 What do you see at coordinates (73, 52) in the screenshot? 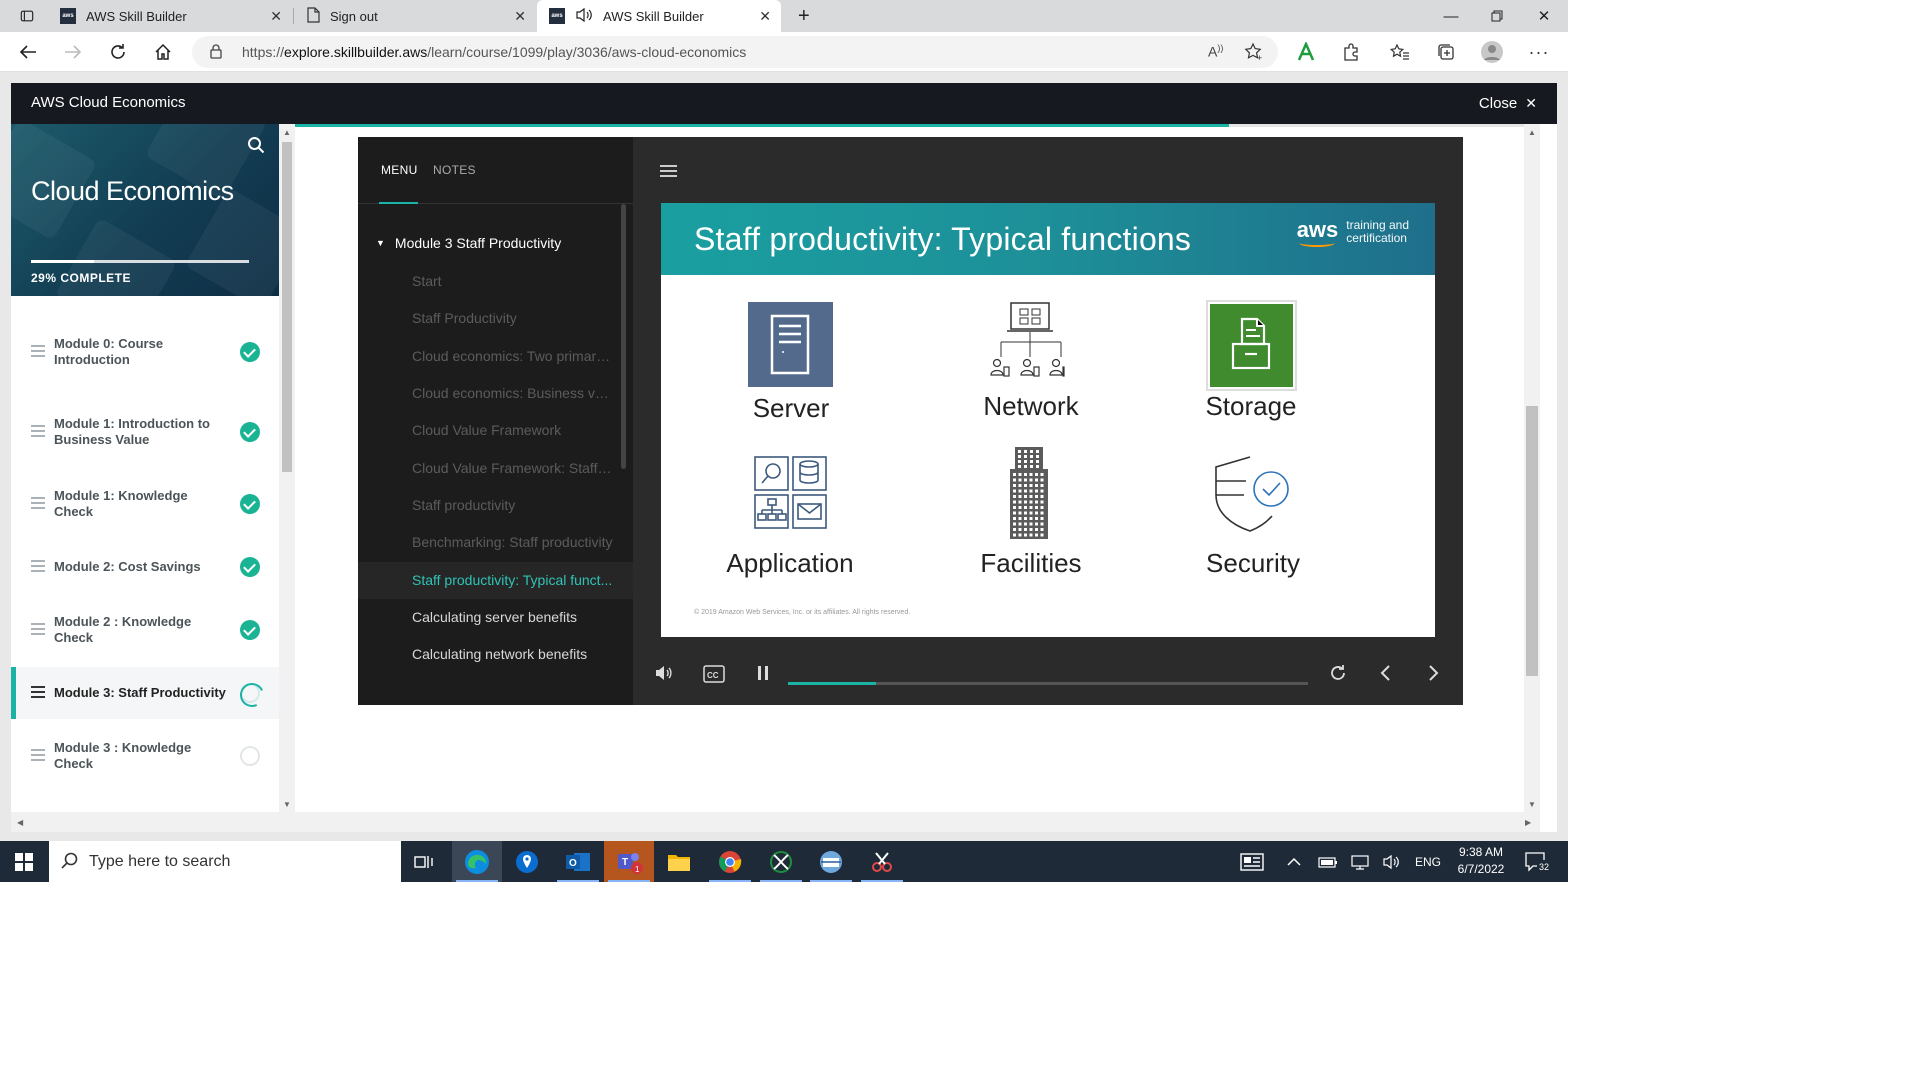
I see `forward-icon` at bounding box center [73, 52].